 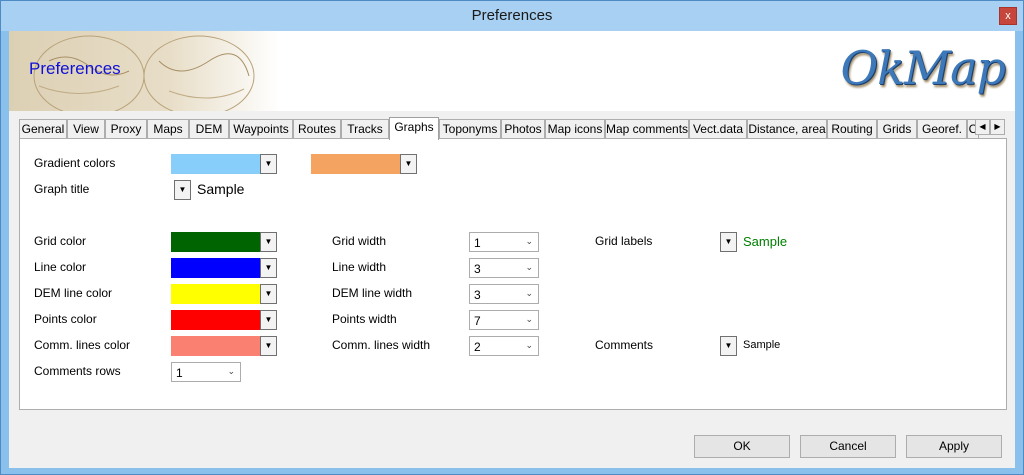 What do you see at coordinates (60, 267) in the screenshot?
I see `line-color-label: Line color` at bounding box center [60, 267].